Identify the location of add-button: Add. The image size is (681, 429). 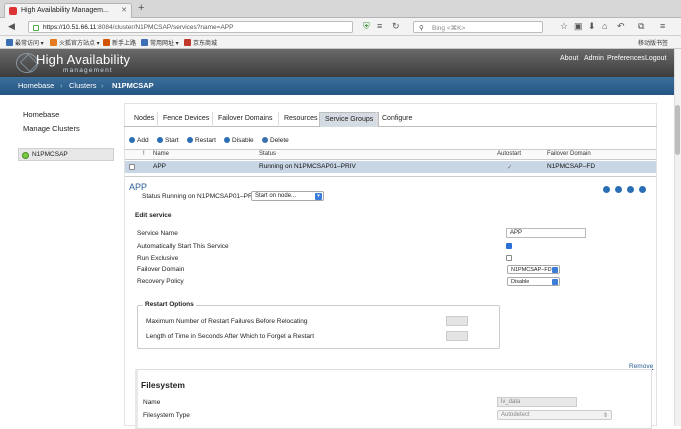
(139, 140).